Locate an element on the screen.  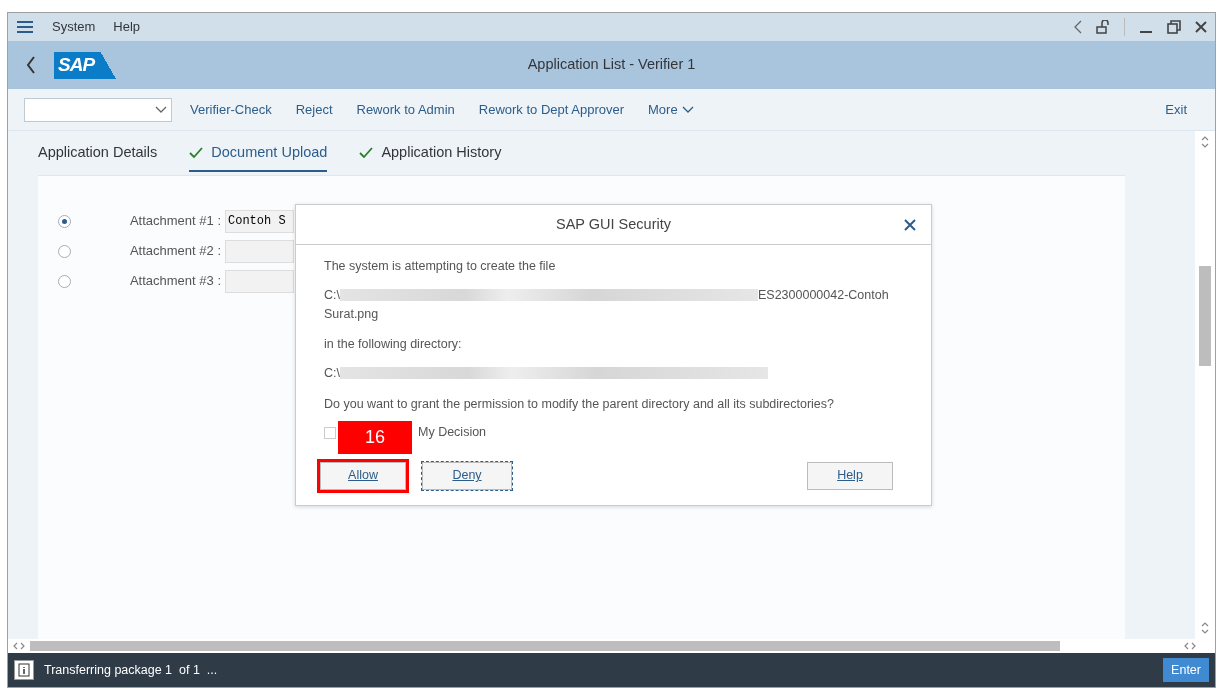
menu-icon is located at coordinates (25, 27).